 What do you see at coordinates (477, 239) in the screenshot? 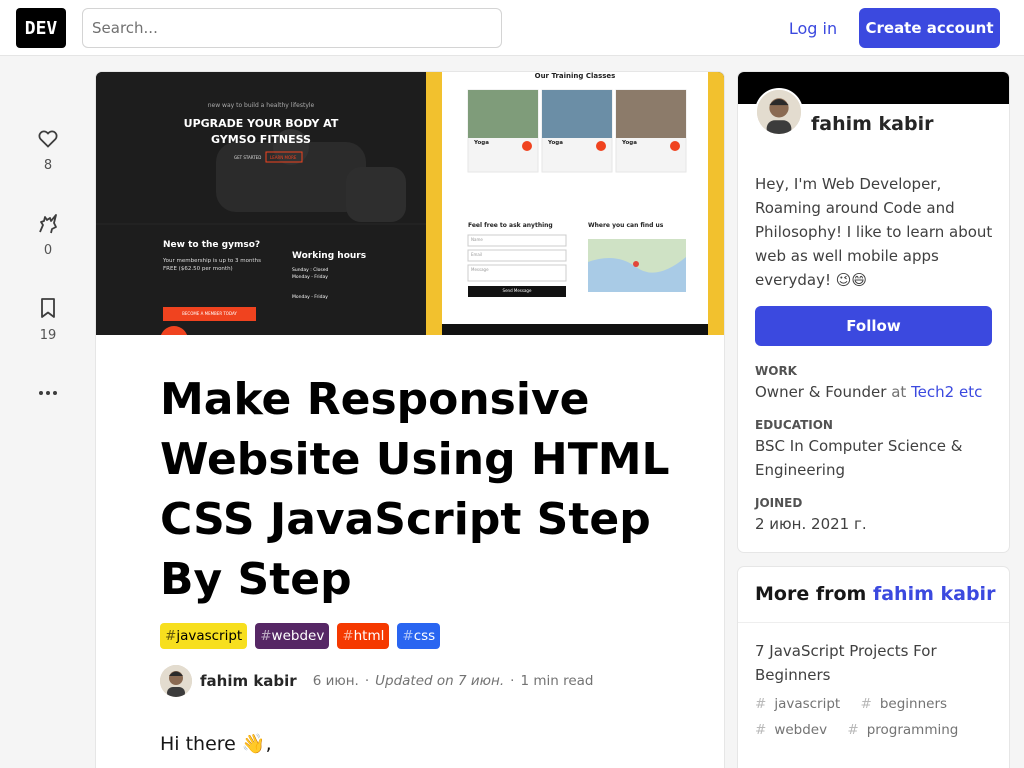
I see `cover-field-name: Name` at bounding box center [477, 239].